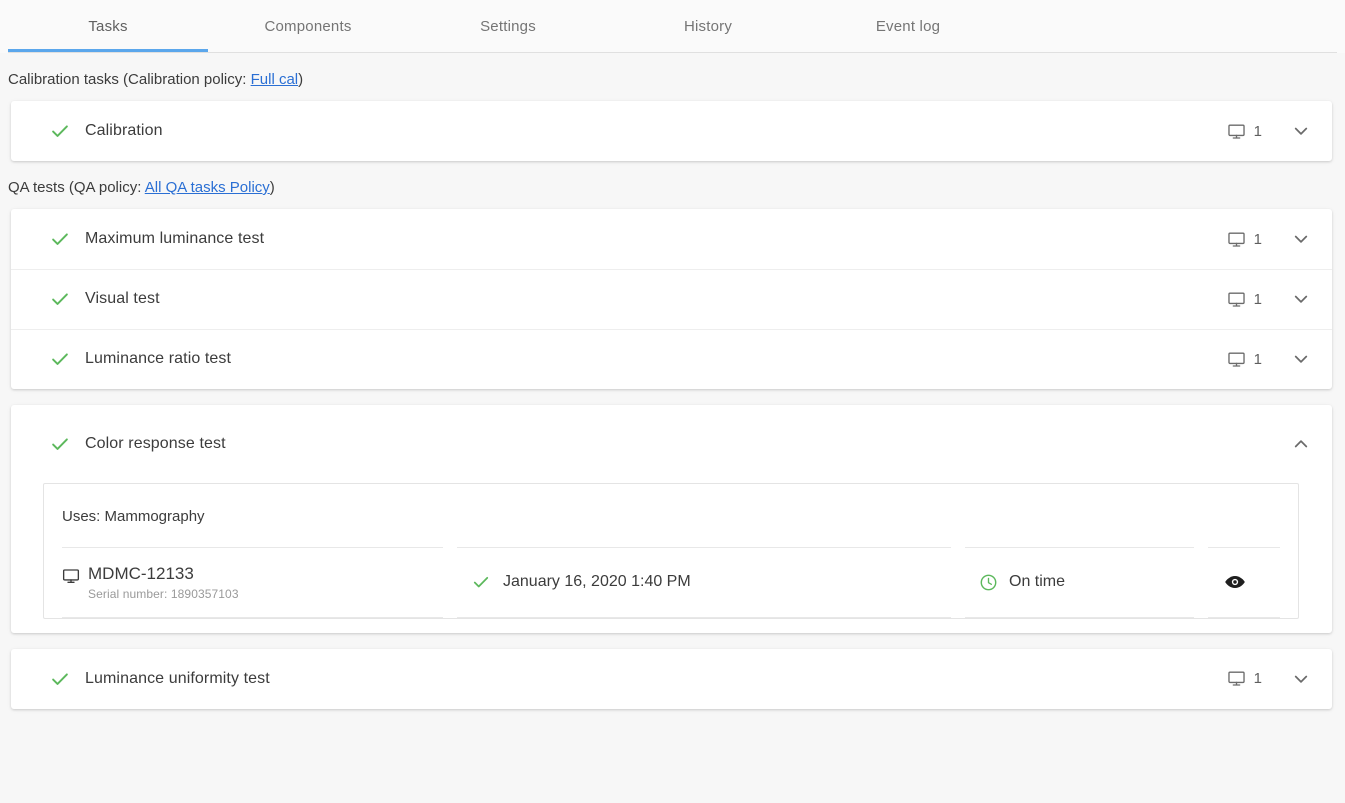  What do you see at coordinates (711, 582) in the screenshot?
I see `detail-cell-date: January 16, 2020 1:40 PM` at bounding box center [711, 582].